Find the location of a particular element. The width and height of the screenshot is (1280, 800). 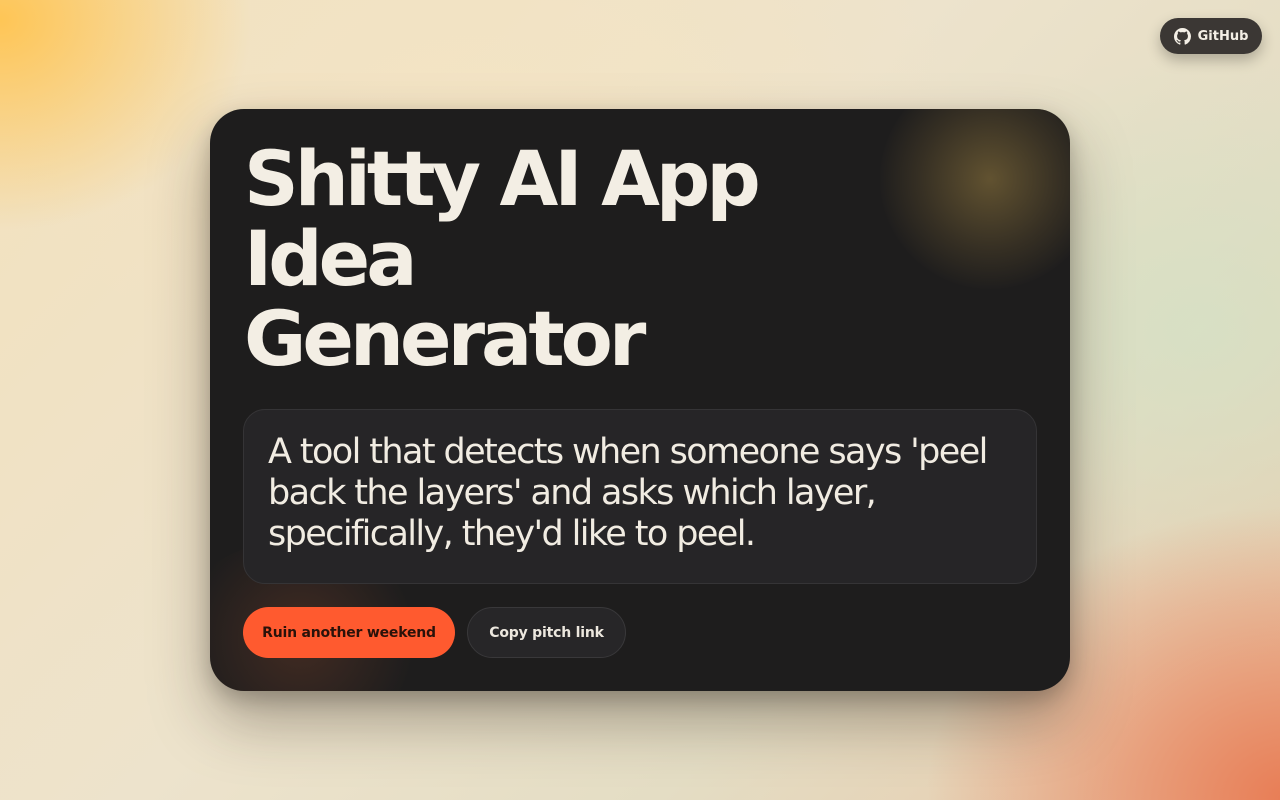

title-line-2: Idea is located at coordinates (331, 258).